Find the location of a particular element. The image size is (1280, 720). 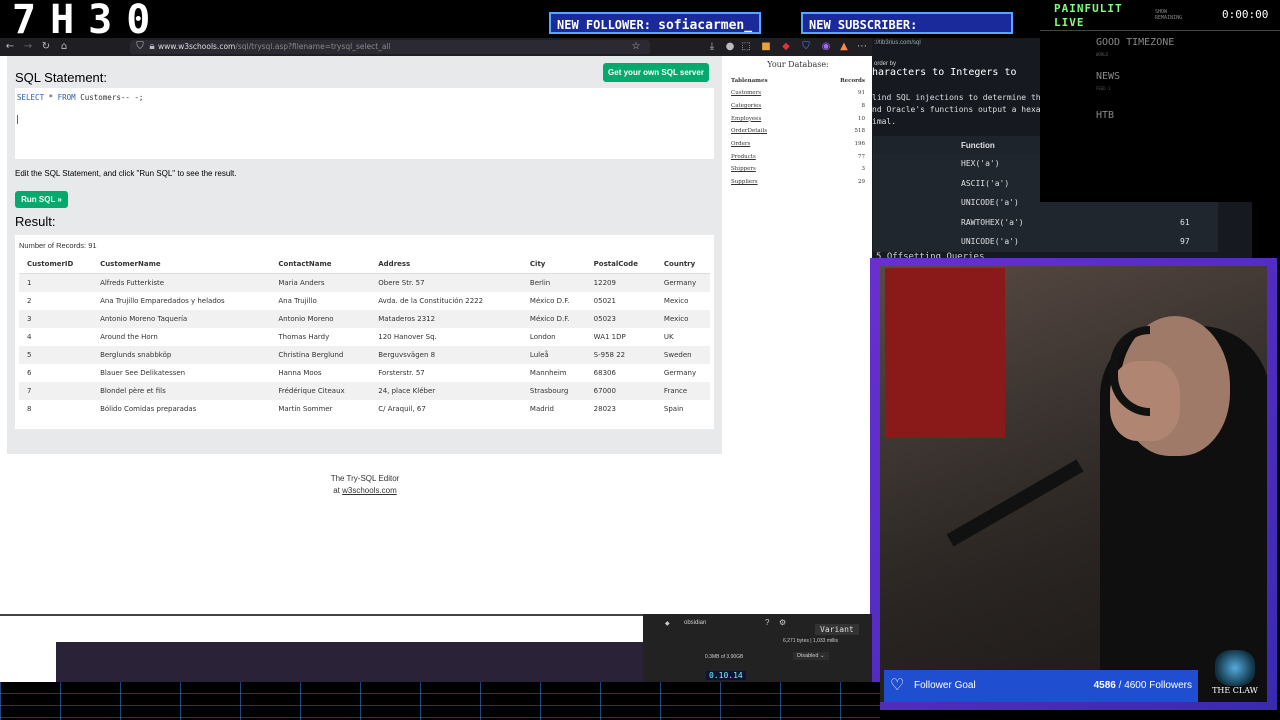

extension-folder-icon: ■ is located at coordinates (766, 47).